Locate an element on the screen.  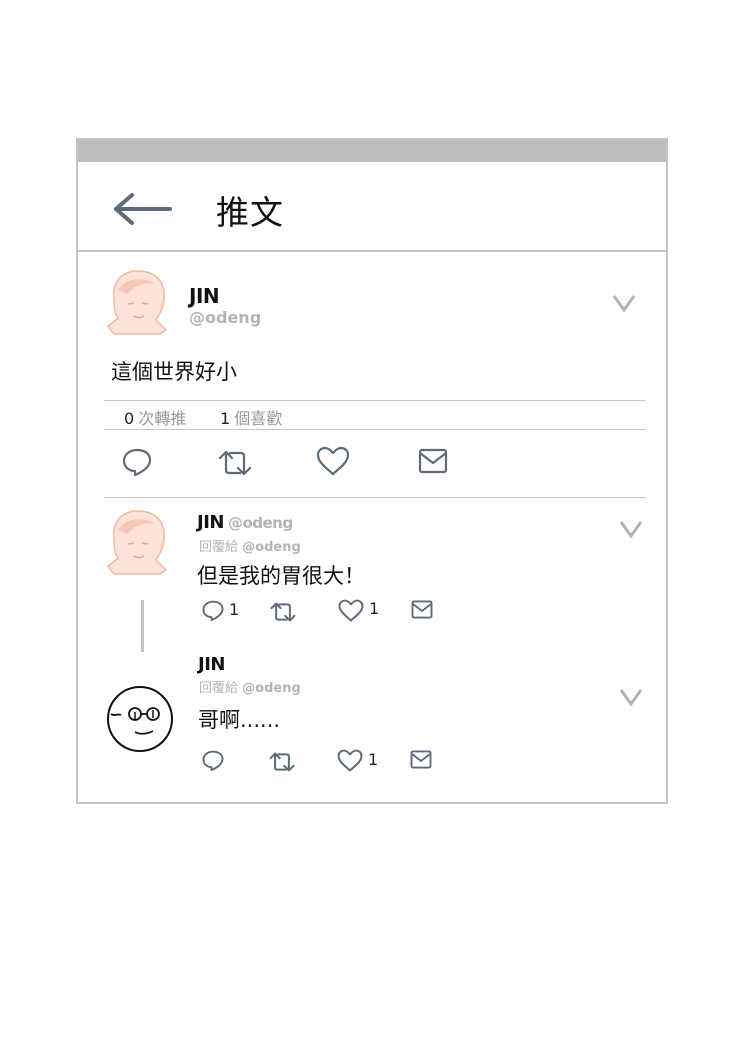
tweet-stats: 0 次轉推 1 個喜歡 is located at coordinates (375, 415).